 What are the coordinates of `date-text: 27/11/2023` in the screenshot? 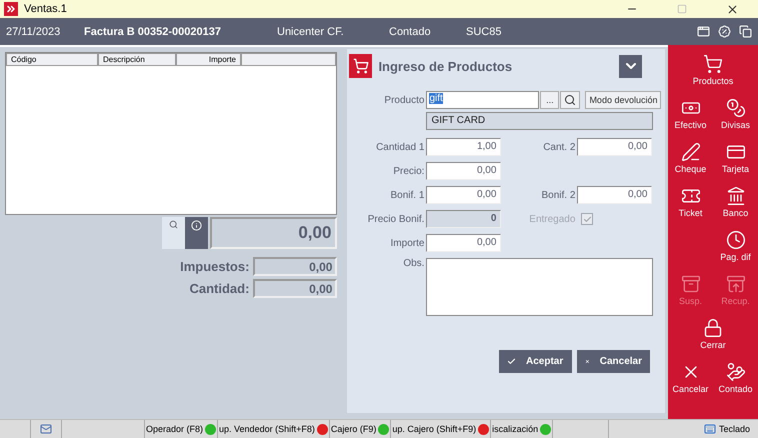 It's located at (34, 32).